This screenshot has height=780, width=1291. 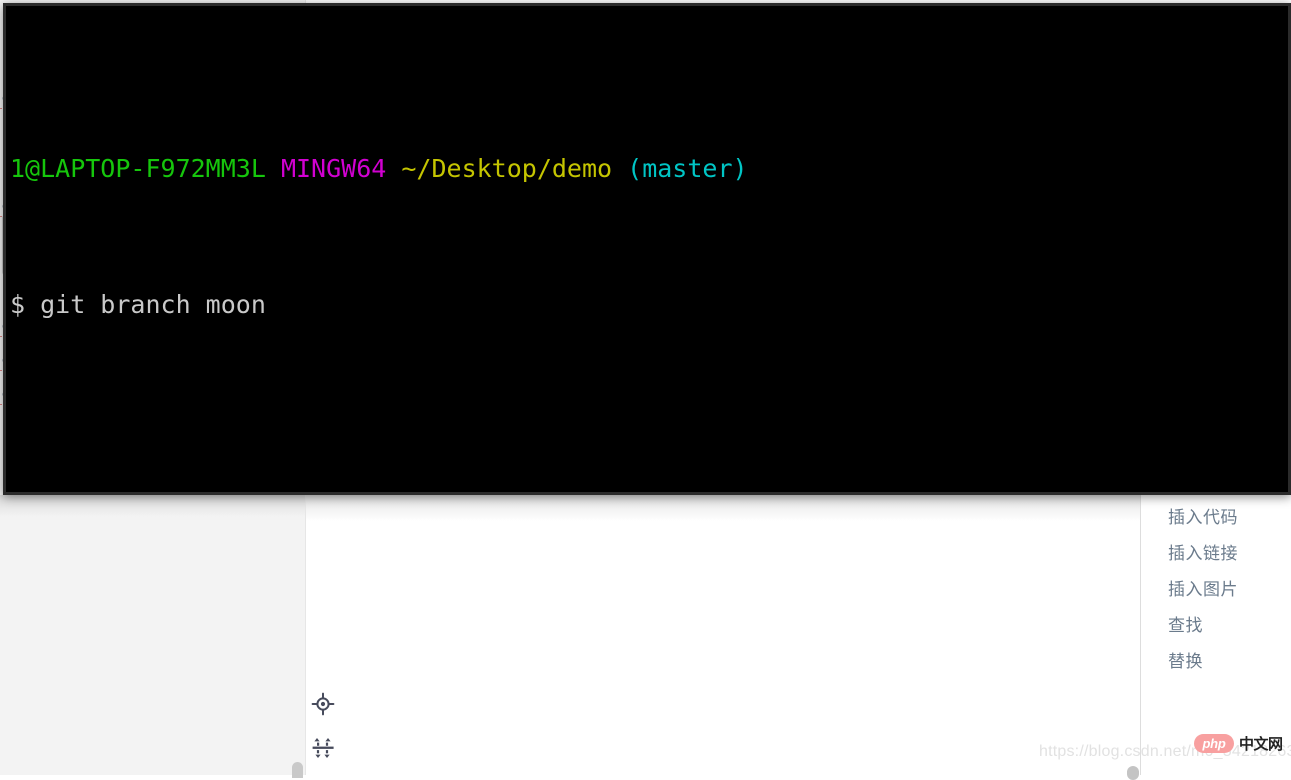 I want to click on sidebar-item-replace: 替换, so click(x=1185, y=659).